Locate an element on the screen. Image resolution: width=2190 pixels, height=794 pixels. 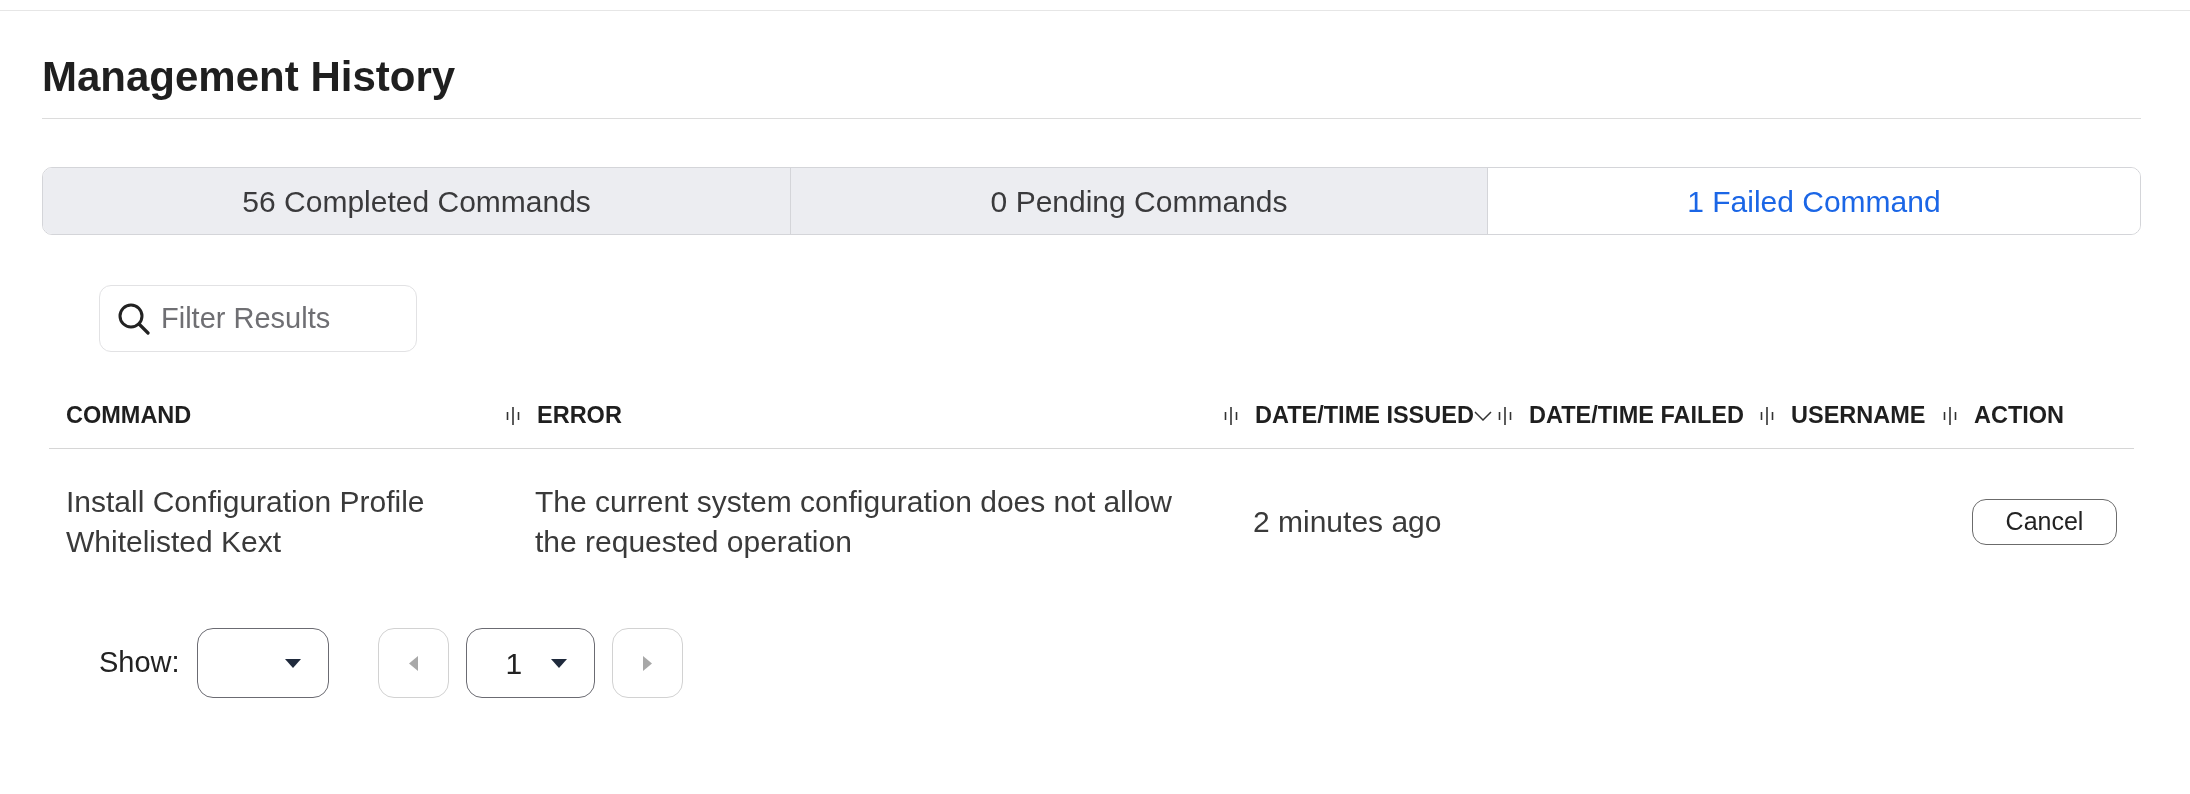
table-cell-text: 2 minutes ago is located at coordinates (1348, 522).